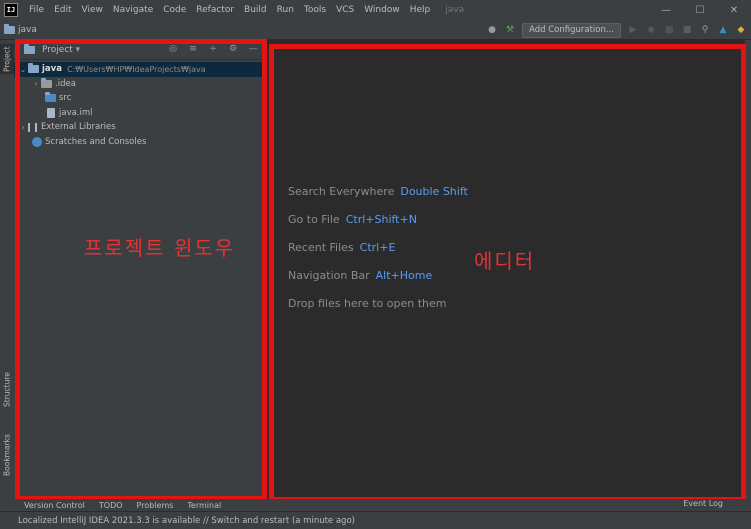  I want to click on idea-folder-label: .idea, so click(65, 83).